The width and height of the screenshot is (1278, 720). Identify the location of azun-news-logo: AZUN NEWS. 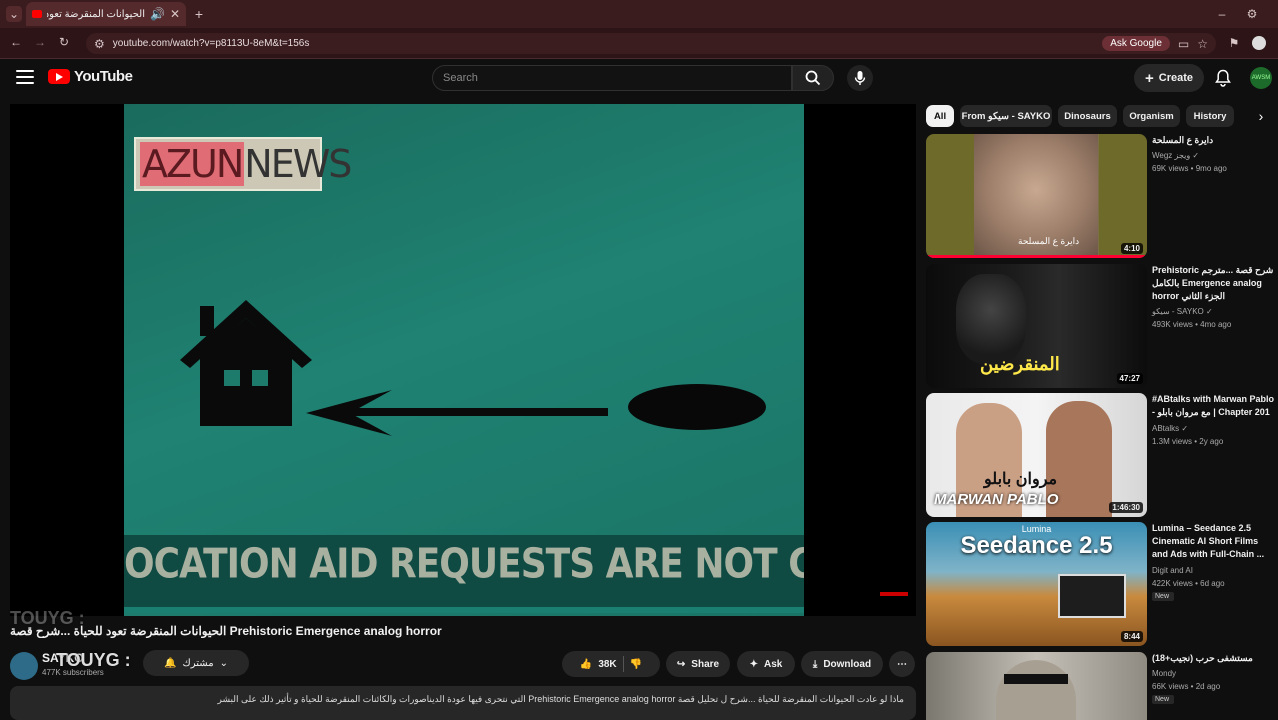
(243, 164).